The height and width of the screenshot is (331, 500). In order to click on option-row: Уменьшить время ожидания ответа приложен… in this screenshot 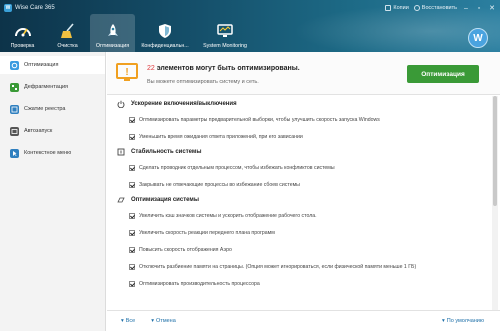, I will do `click(299, 136)`.